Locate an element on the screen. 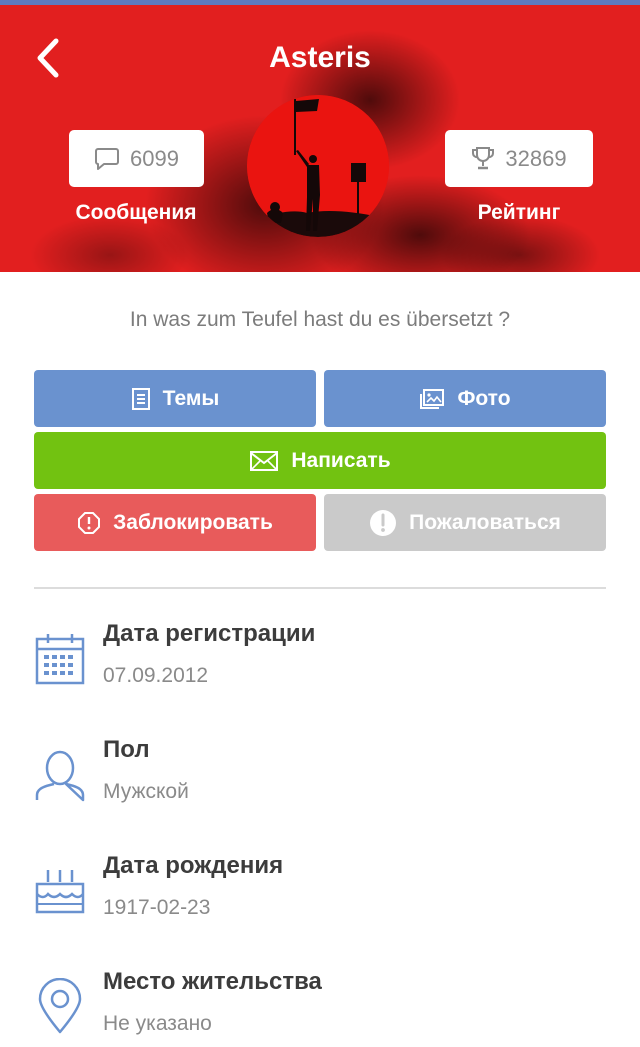 The height and width of the screenshot is (1047, 640). rating-counter: 32869 is located at coordinates (519, 158).